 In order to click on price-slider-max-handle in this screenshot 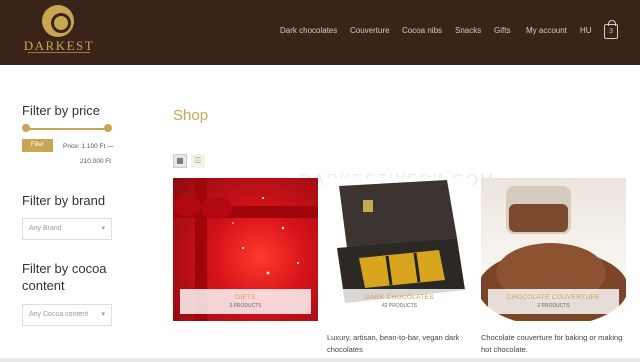, I will do `click(108, 128)`.